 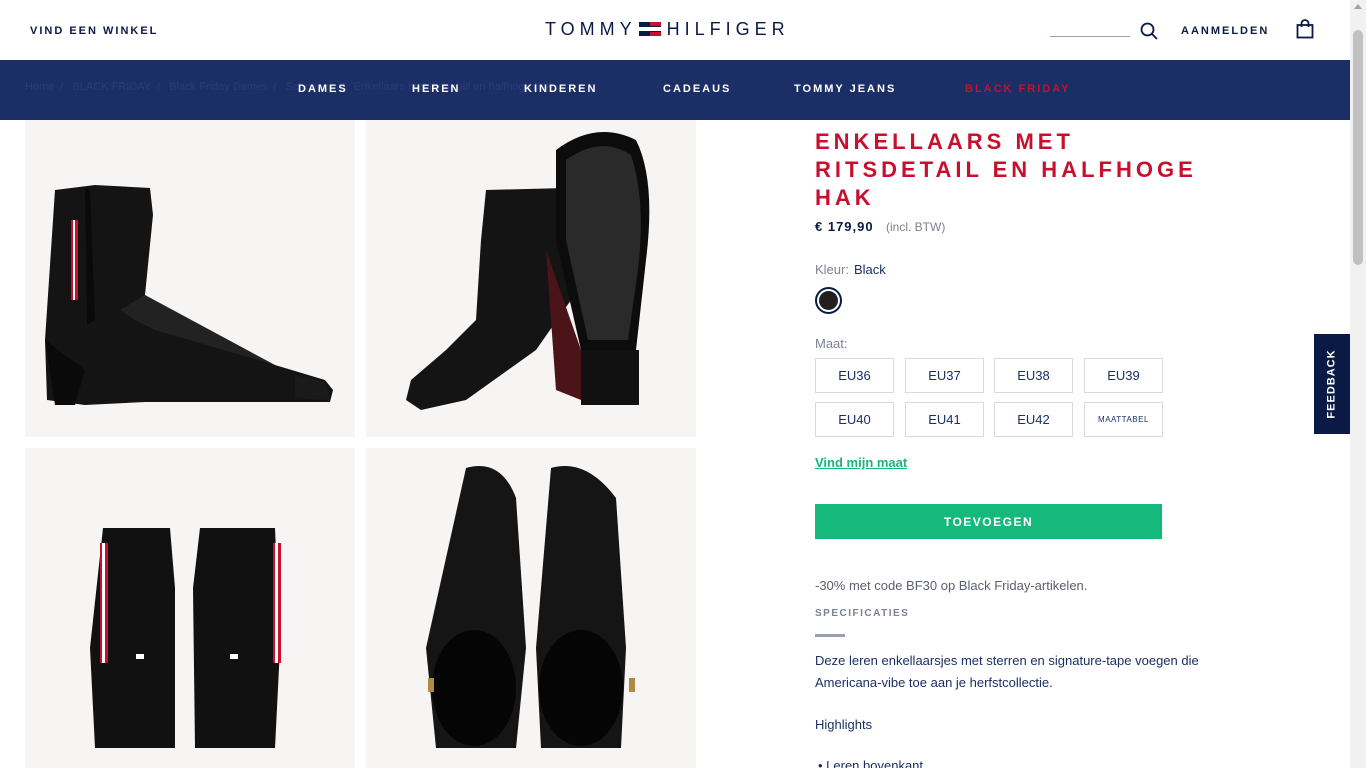 I want to click on product-image-sole, so click(x=531, y=278).